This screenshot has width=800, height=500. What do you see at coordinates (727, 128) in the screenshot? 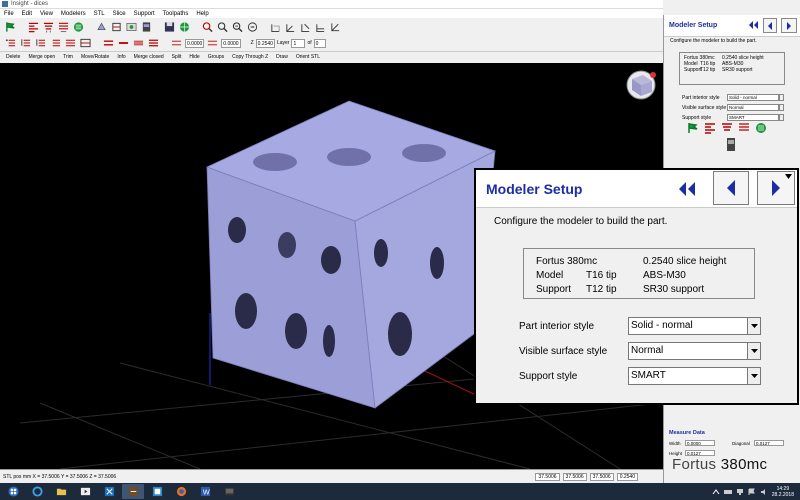
I see `support-icon` at bounding box center [727, 128].